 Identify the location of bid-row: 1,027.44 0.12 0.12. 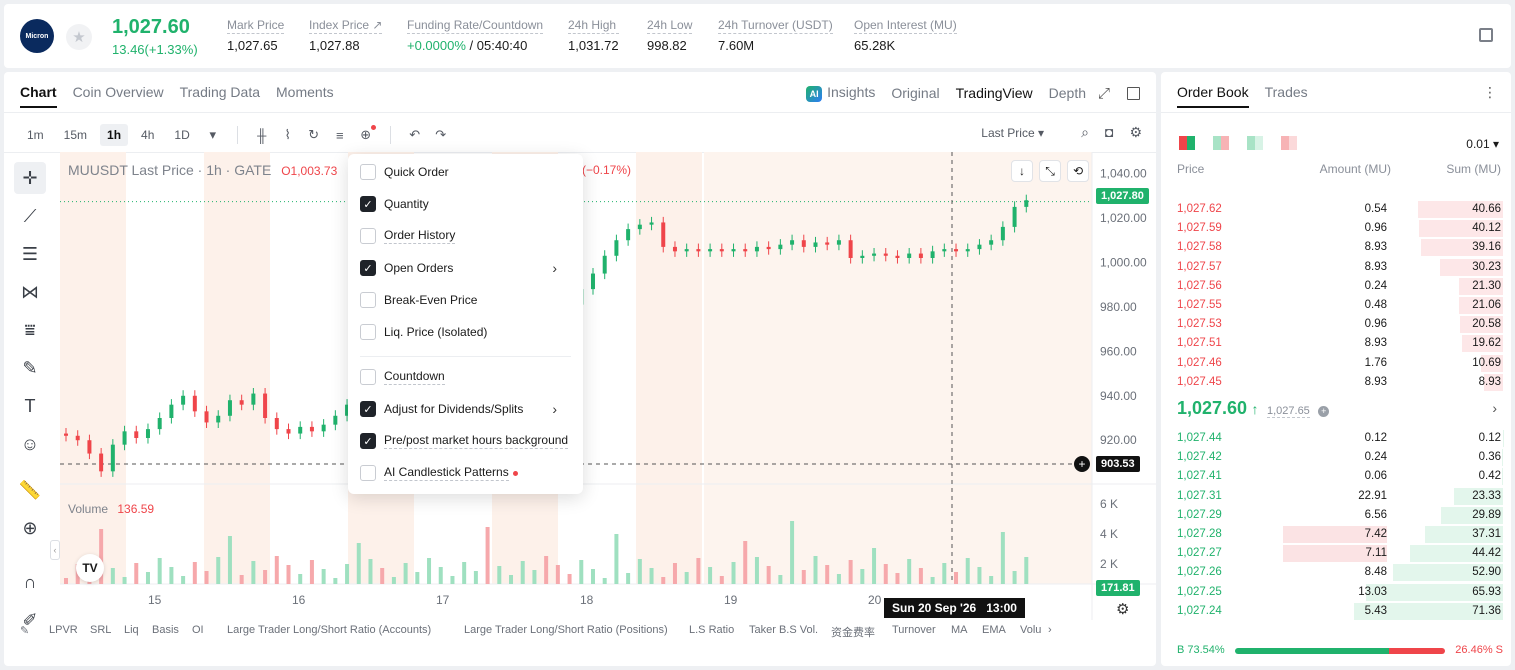
(1336, 438).